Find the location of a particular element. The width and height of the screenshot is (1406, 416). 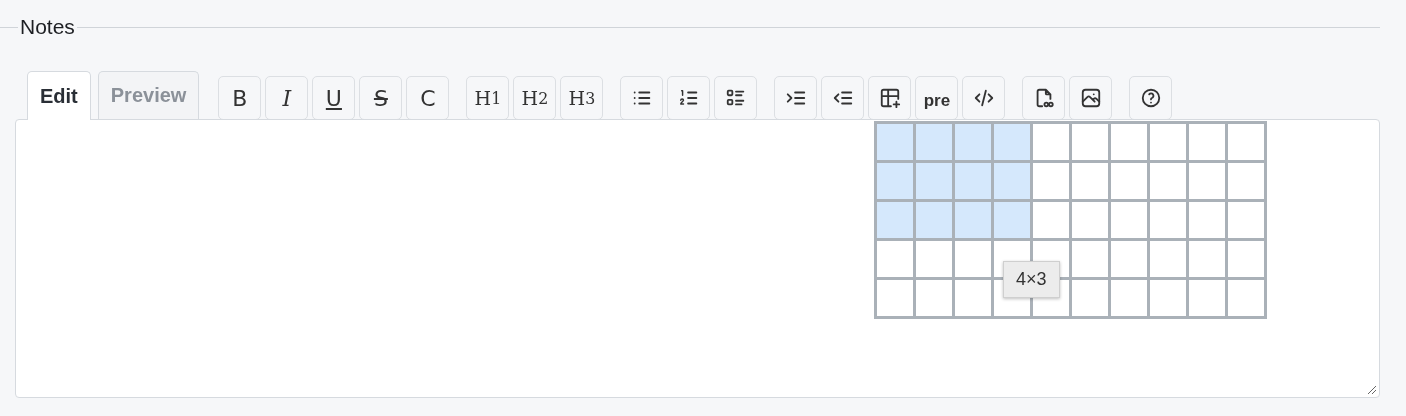

table-insert-button is located at coordinates (890, 98).